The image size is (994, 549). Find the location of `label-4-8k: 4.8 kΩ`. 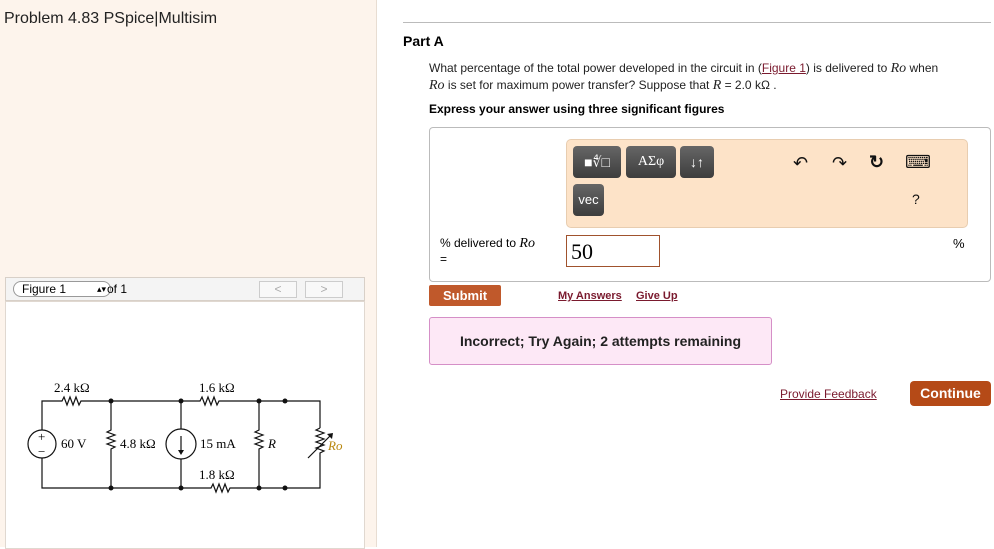

label-4-8k: 4.8 kΩ is located at coordinates (138, 443).